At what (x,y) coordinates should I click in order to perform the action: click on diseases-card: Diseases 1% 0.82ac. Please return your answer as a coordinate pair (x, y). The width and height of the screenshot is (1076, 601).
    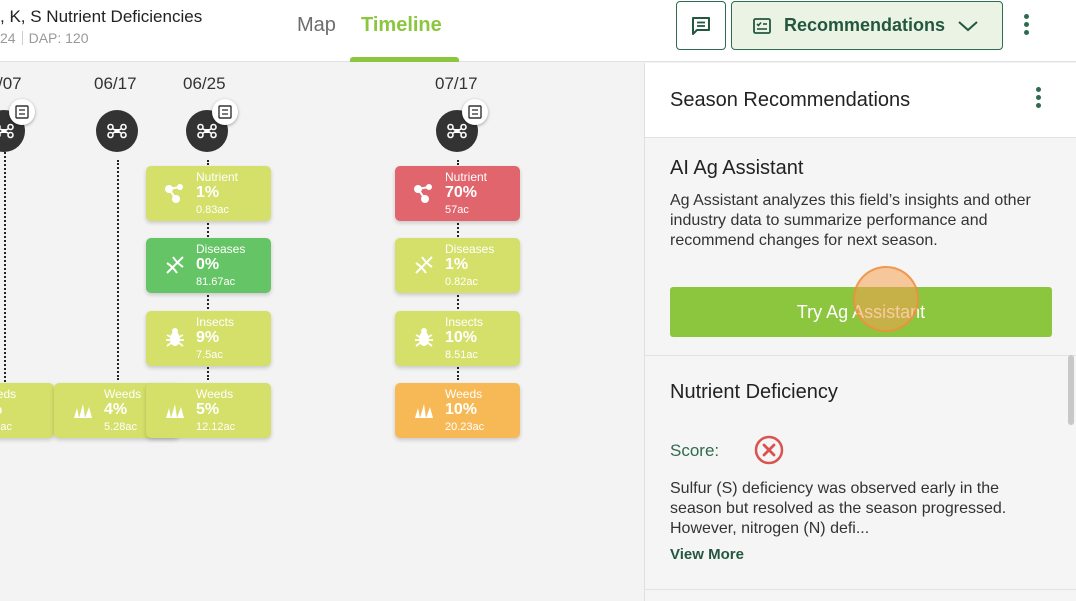
    Looking at the image, I should click on (457, 265).